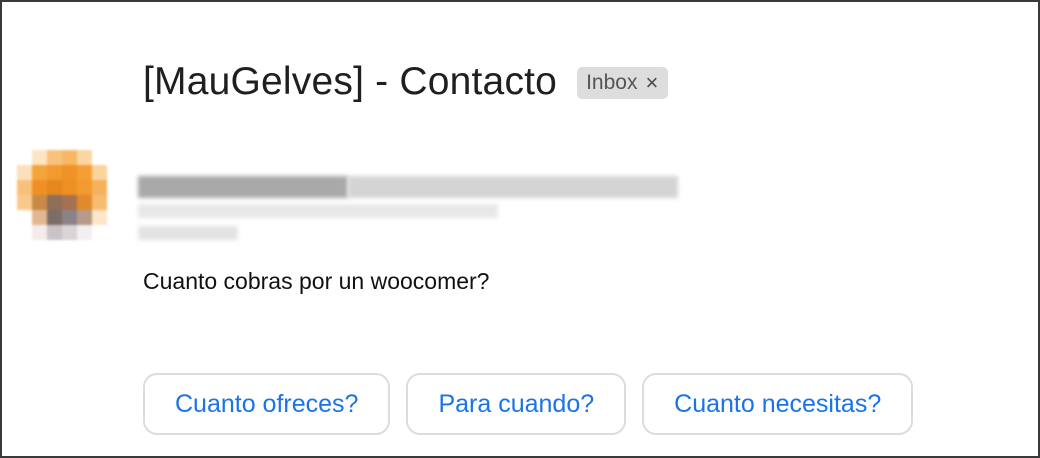 The width and height of the screenshot is (1040, 458). Describe the element at coordinates (69, 202) in the screenshot. I see `sender-avatar` at that location.